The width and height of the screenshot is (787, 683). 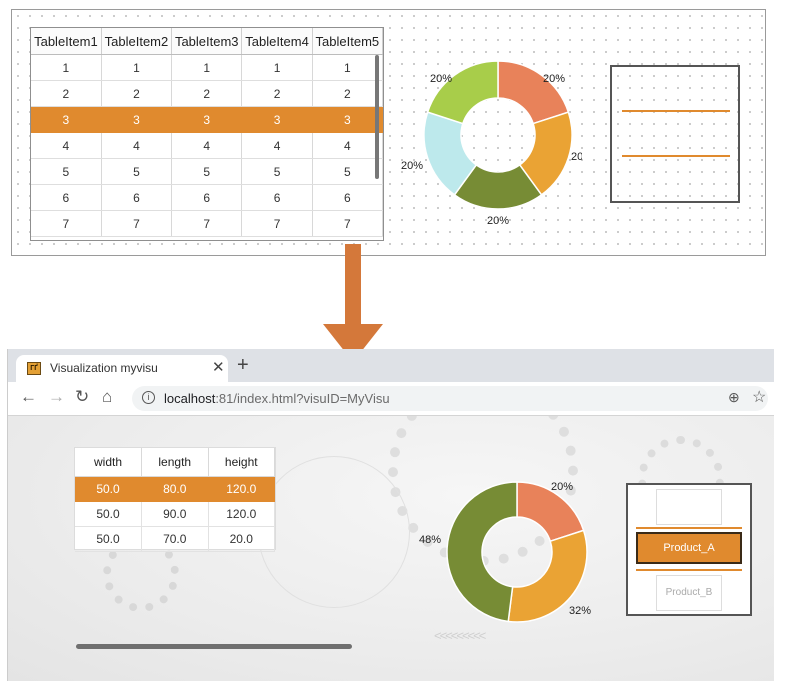 I want to click on editor-table-row: 77777, so click(x=207, y=223).